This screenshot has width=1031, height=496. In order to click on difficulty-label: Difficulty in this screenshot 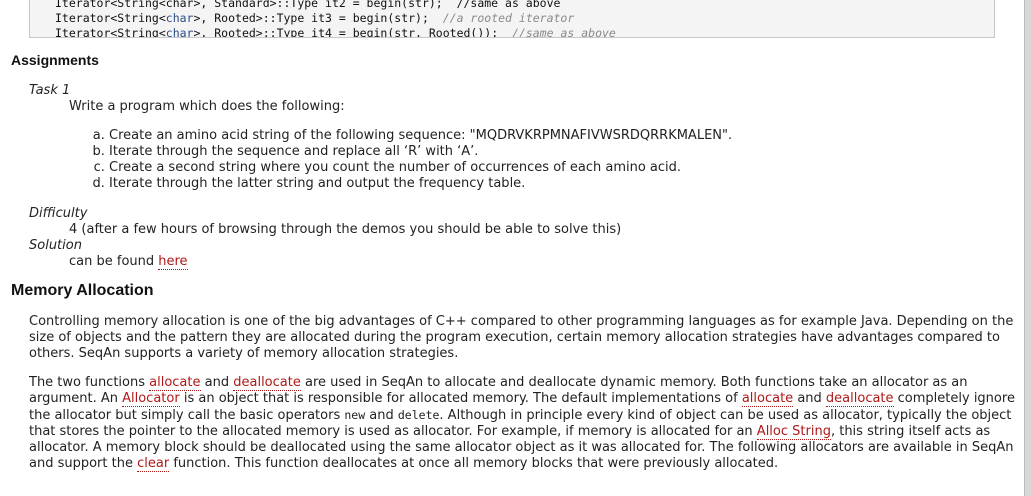, I will do `click(58, 213)`.